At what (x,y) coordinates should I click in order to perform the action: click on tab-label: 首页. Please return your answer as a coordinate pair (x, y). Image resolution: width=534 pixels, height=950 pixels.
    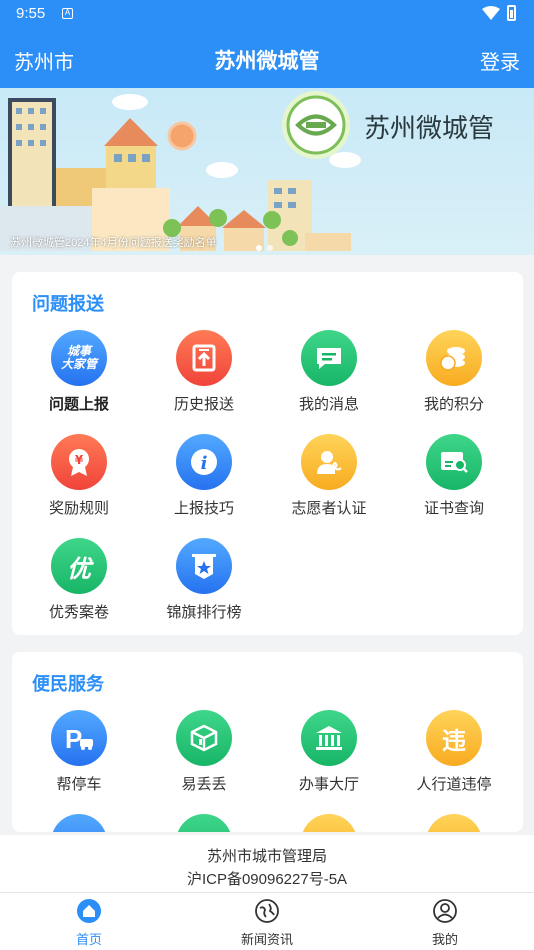
    Looking at the image, I should click on (88, 939).